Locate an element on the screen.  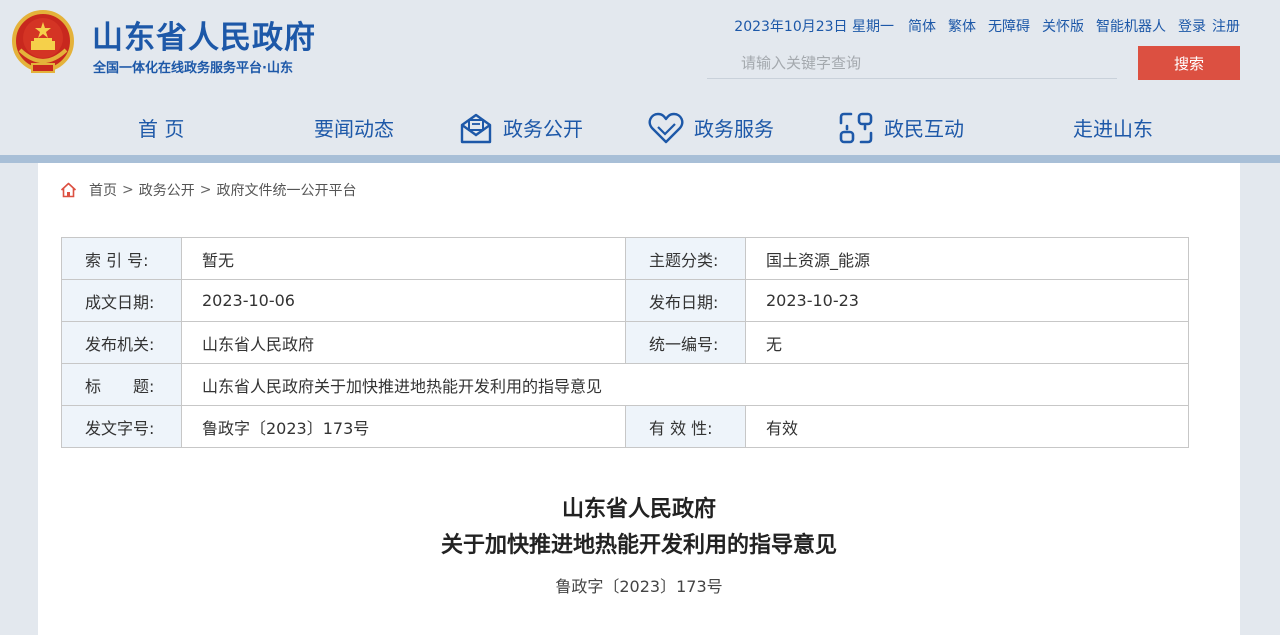
nav-label: 首 页 is located at coordinates (161, 129).